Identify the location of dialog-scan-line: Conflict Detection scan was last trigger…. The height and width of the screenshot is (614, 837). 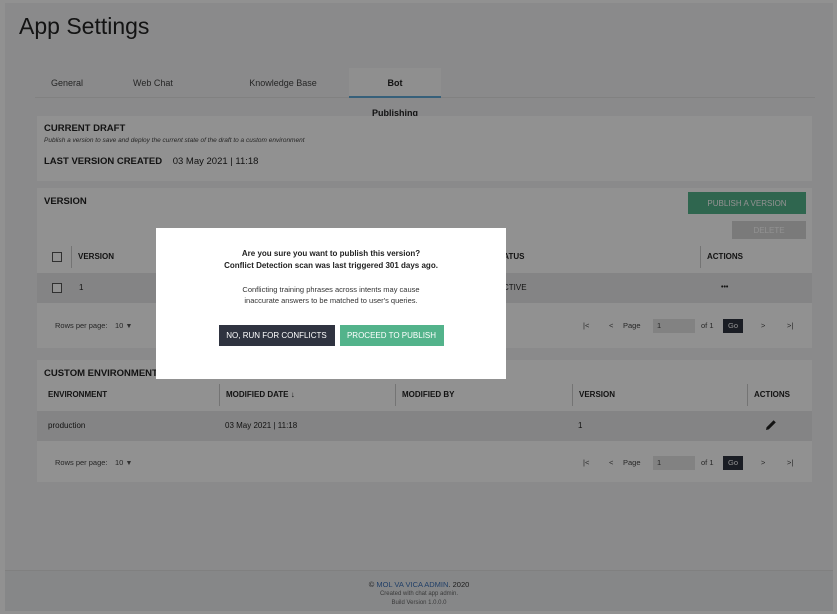
(331, 265).